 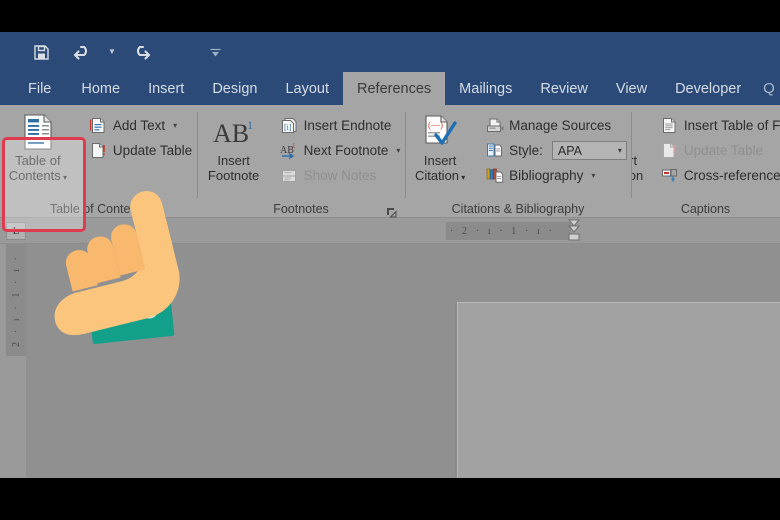 I want to click on tab-mailings-label: Mailings, so click(x=486, y=88).